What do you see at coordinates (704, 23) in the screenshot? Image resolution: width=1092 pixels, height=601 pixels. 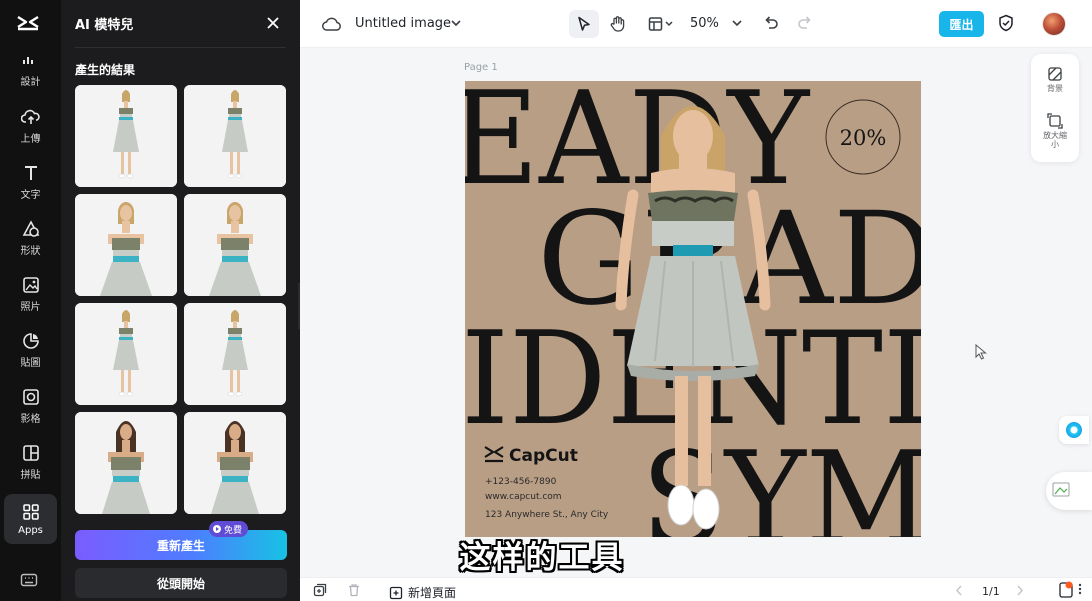 I see `zoom-level: 50%` at bounding box center [704, 23].